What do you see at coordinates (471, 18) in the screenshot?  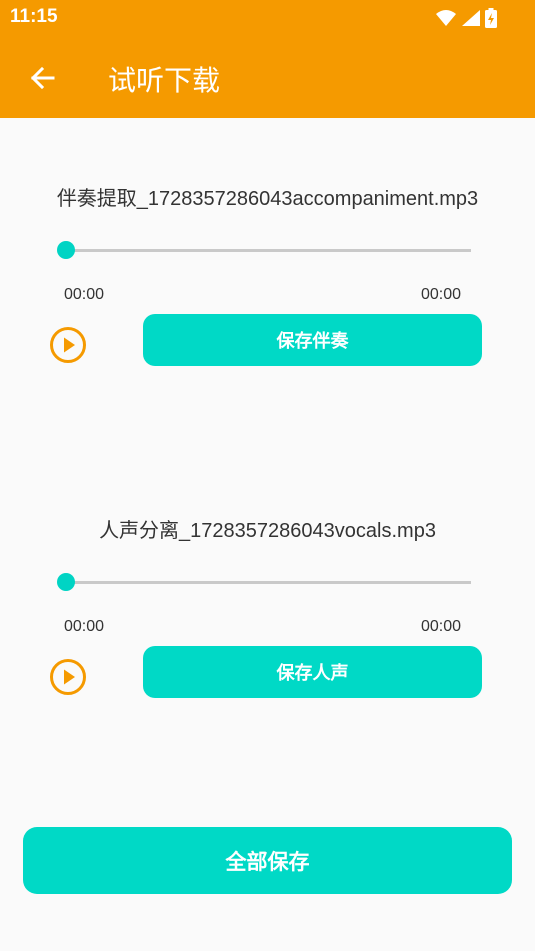 I see `signal-icon` at bounding box center [471, 18].